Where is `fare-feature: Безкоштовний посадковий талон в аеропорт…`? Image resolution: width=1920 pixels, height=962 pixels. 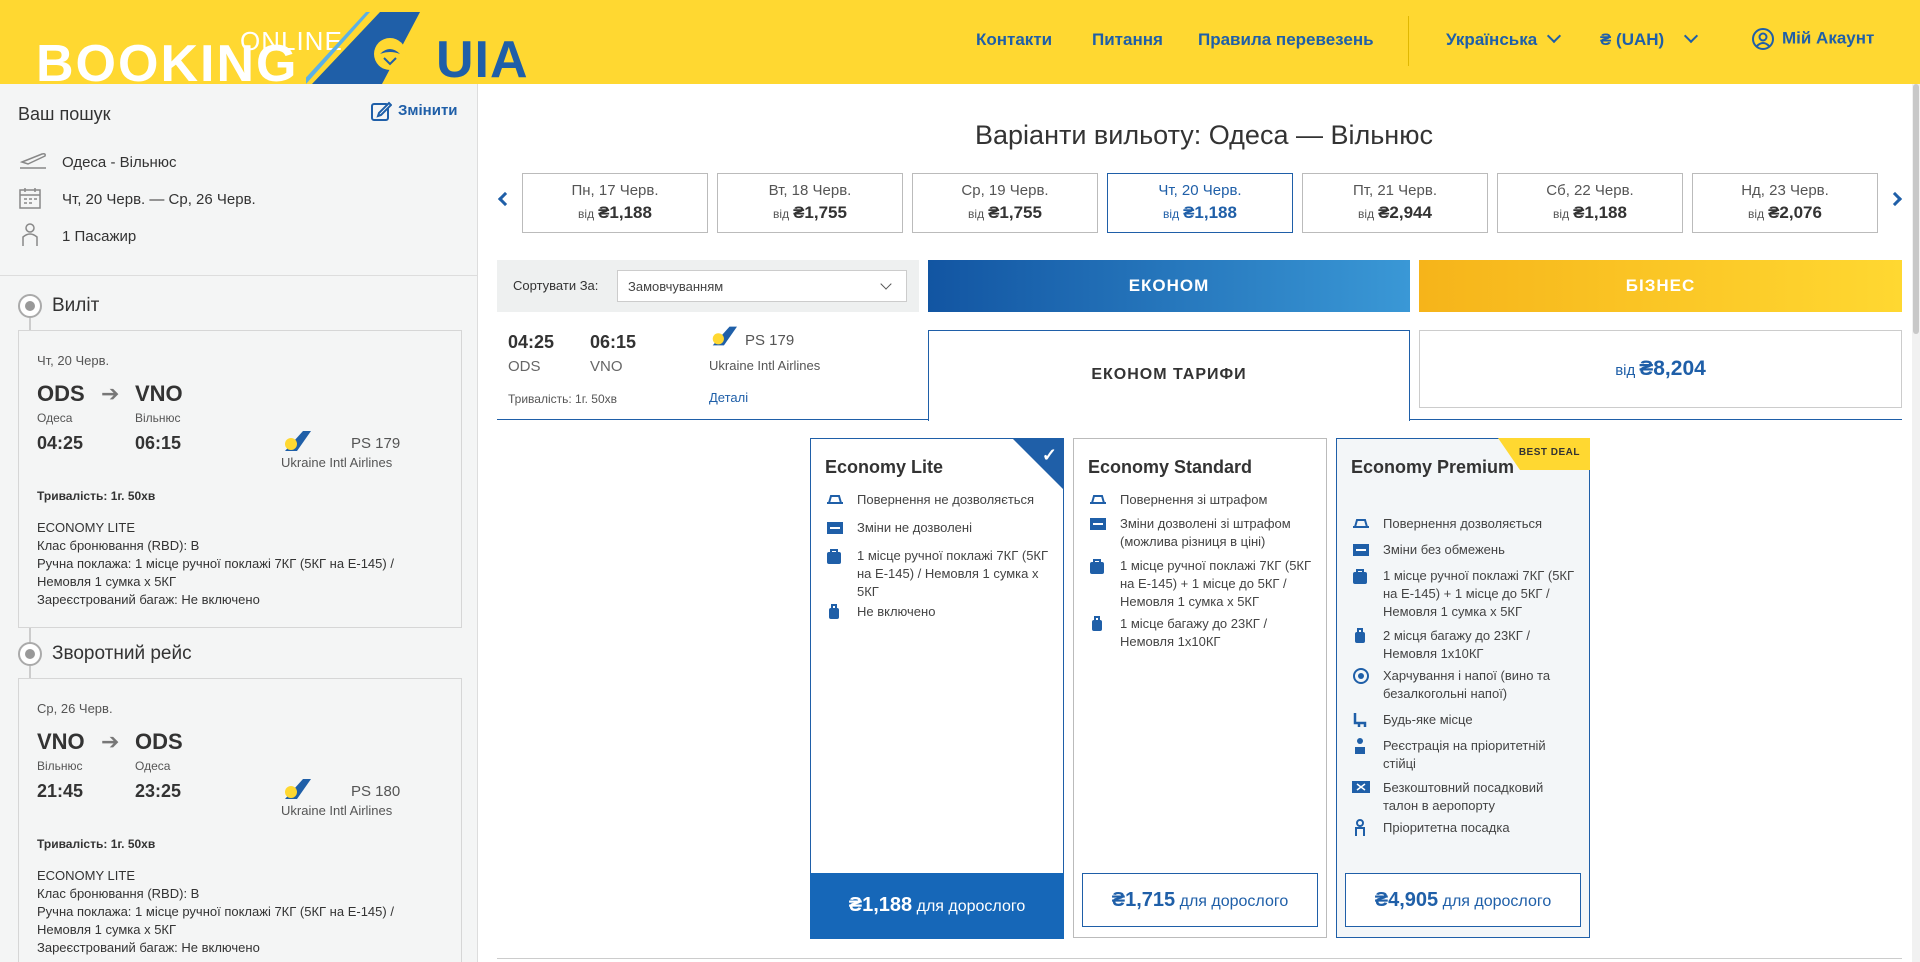
fare-feature: Безкоштовний посадковий талон в аеропорт… is located at coordinates (1465, 797).